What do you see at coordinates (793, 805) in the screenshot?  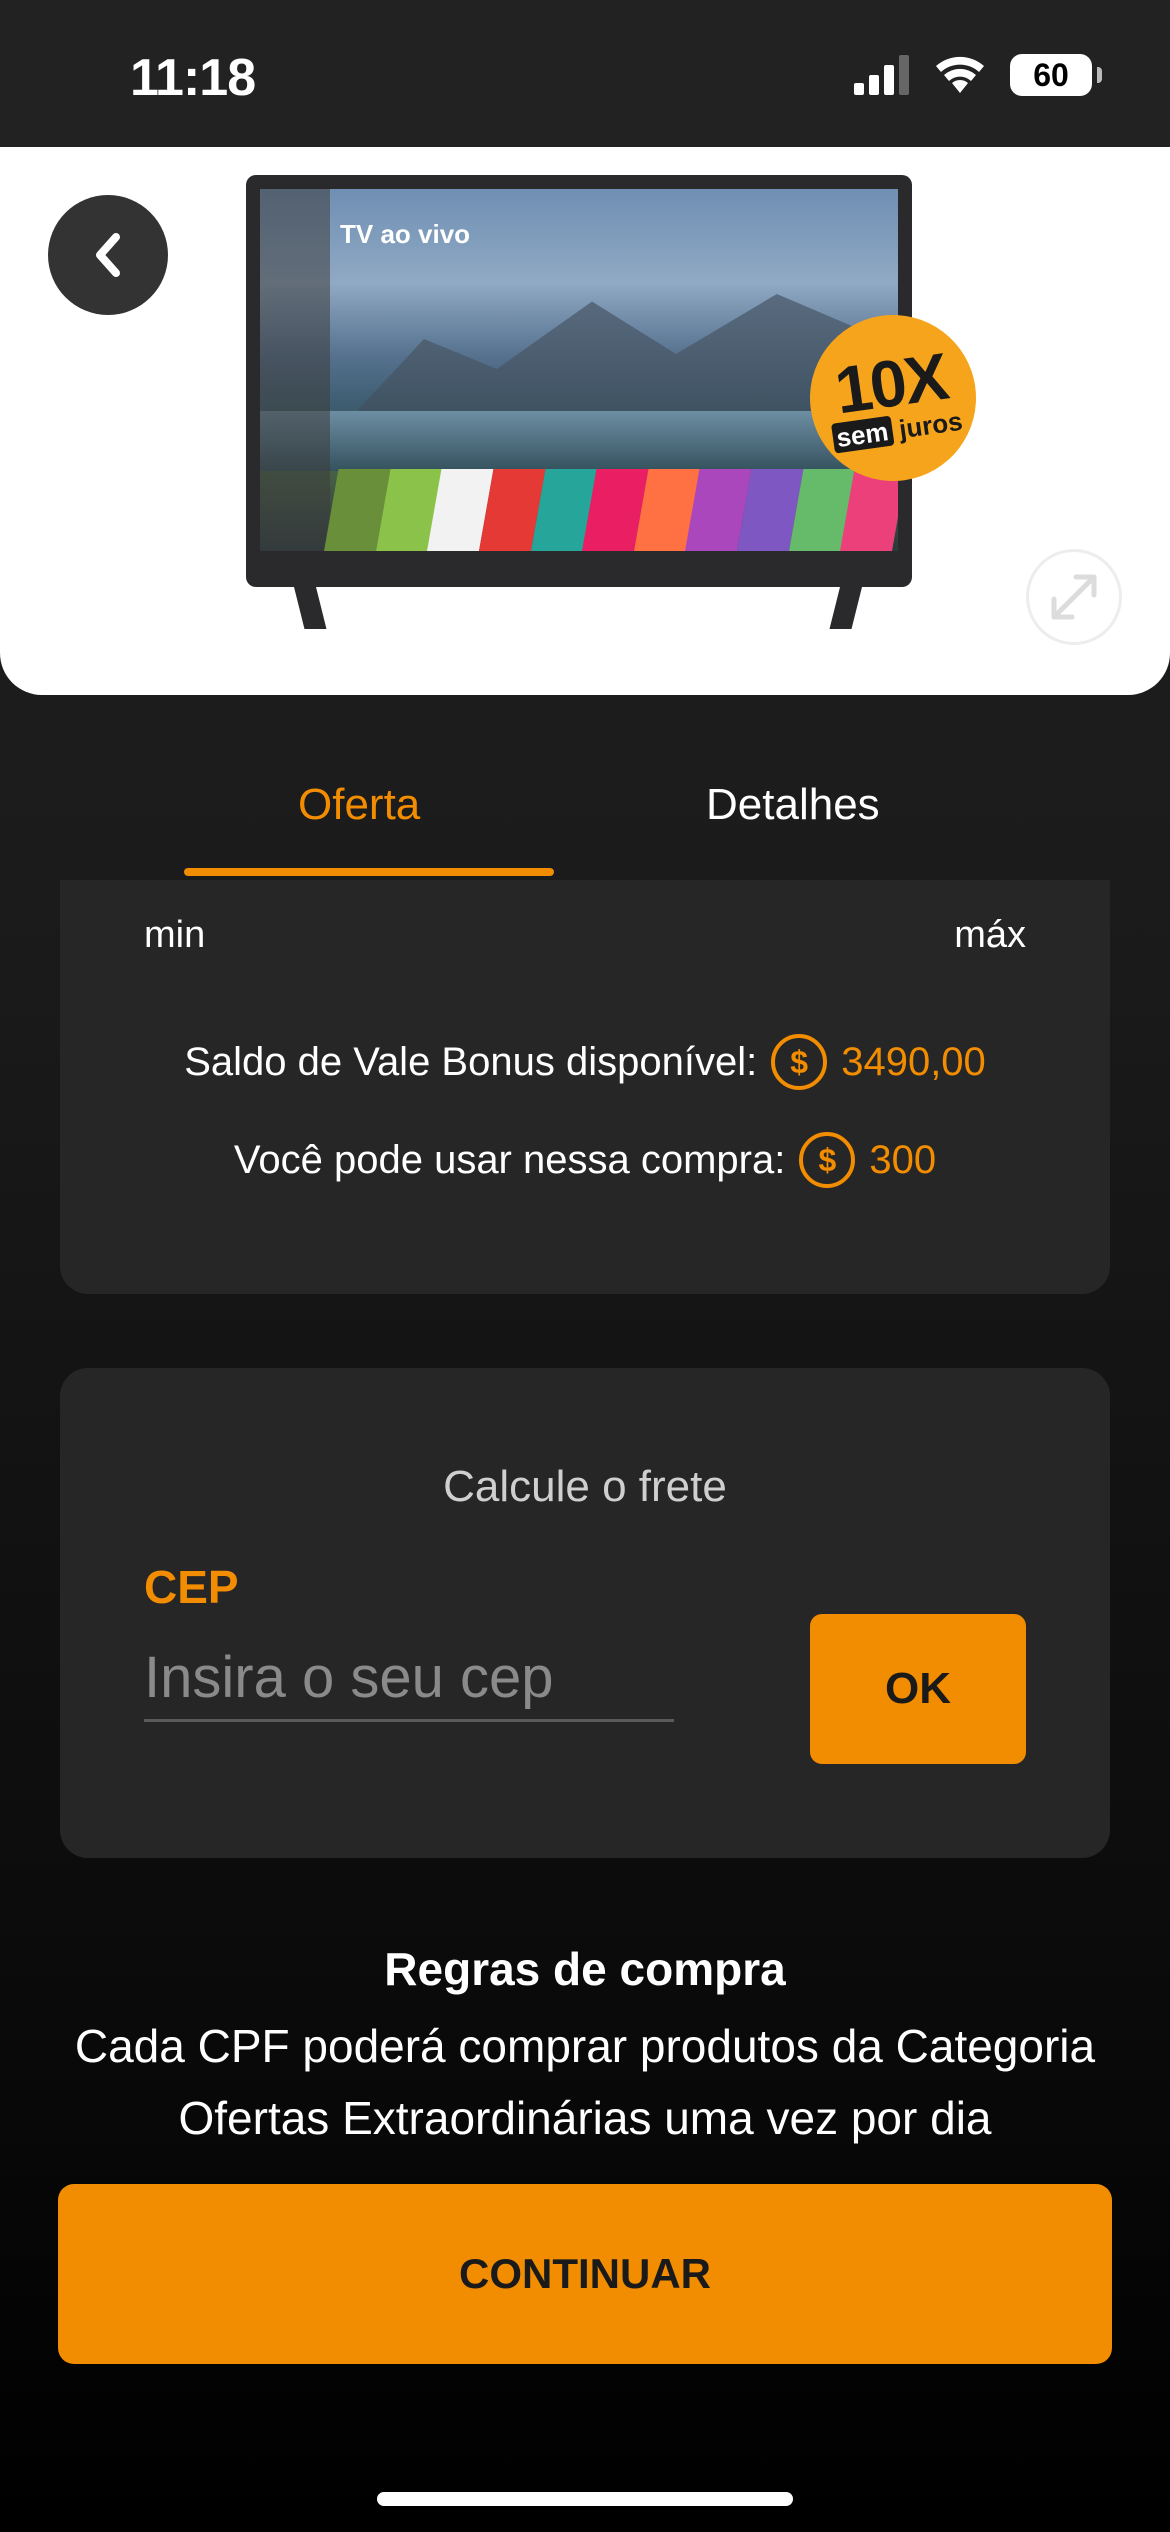 I see `tab-detalhes: Detalhes` at bounding box center [793, 805].